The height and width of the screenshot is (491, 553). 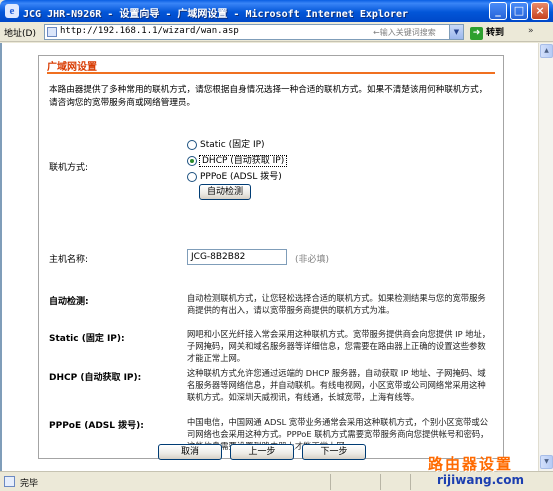 What do you see at coordinates (519, 11) in the screenshot?
I see `maximize-button: □` at bounding box center [519, 11].